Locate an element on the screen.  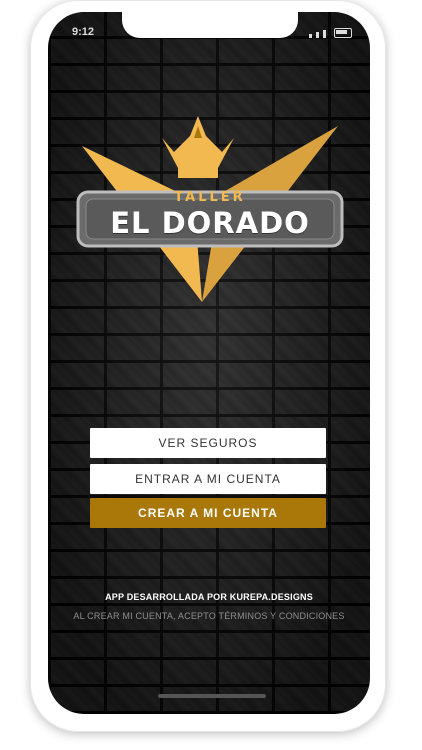
status-icons is located at coordinates (330, 33).